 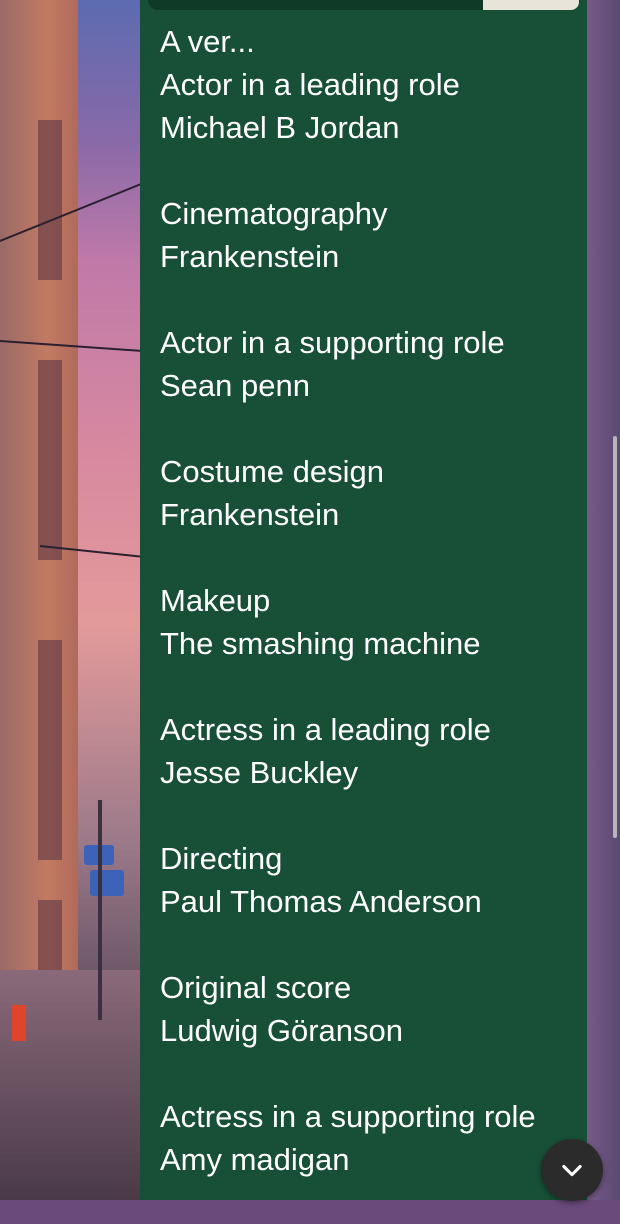 What do you see at coordinates (369, 493) in the screenshot?
I see `list-item: Costume design Frankenstein` at bounding box center [369, 493].